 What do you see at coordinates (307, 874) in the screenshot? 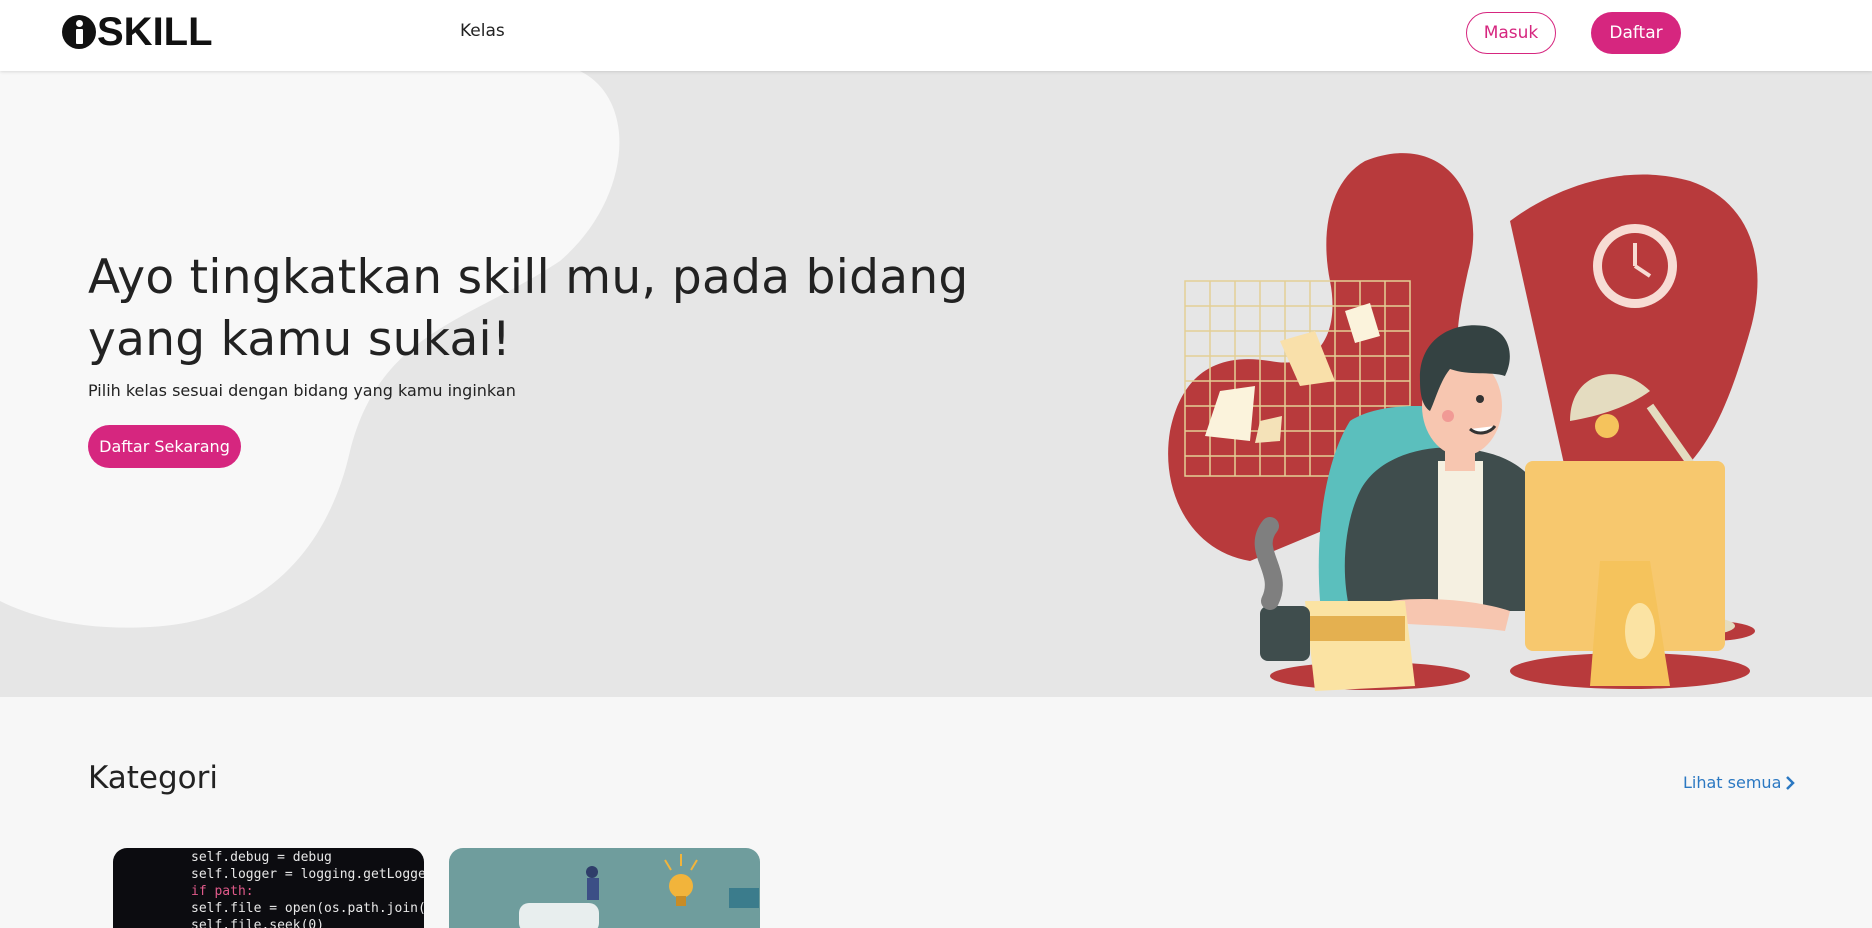
I see `code-line: self.logger = logging.getLogger(` at bounding box center [307, 874].